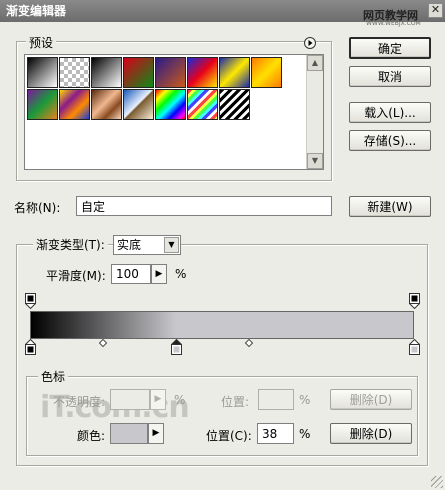  I want to click on smoothness-unit: %, so click(181, 274).